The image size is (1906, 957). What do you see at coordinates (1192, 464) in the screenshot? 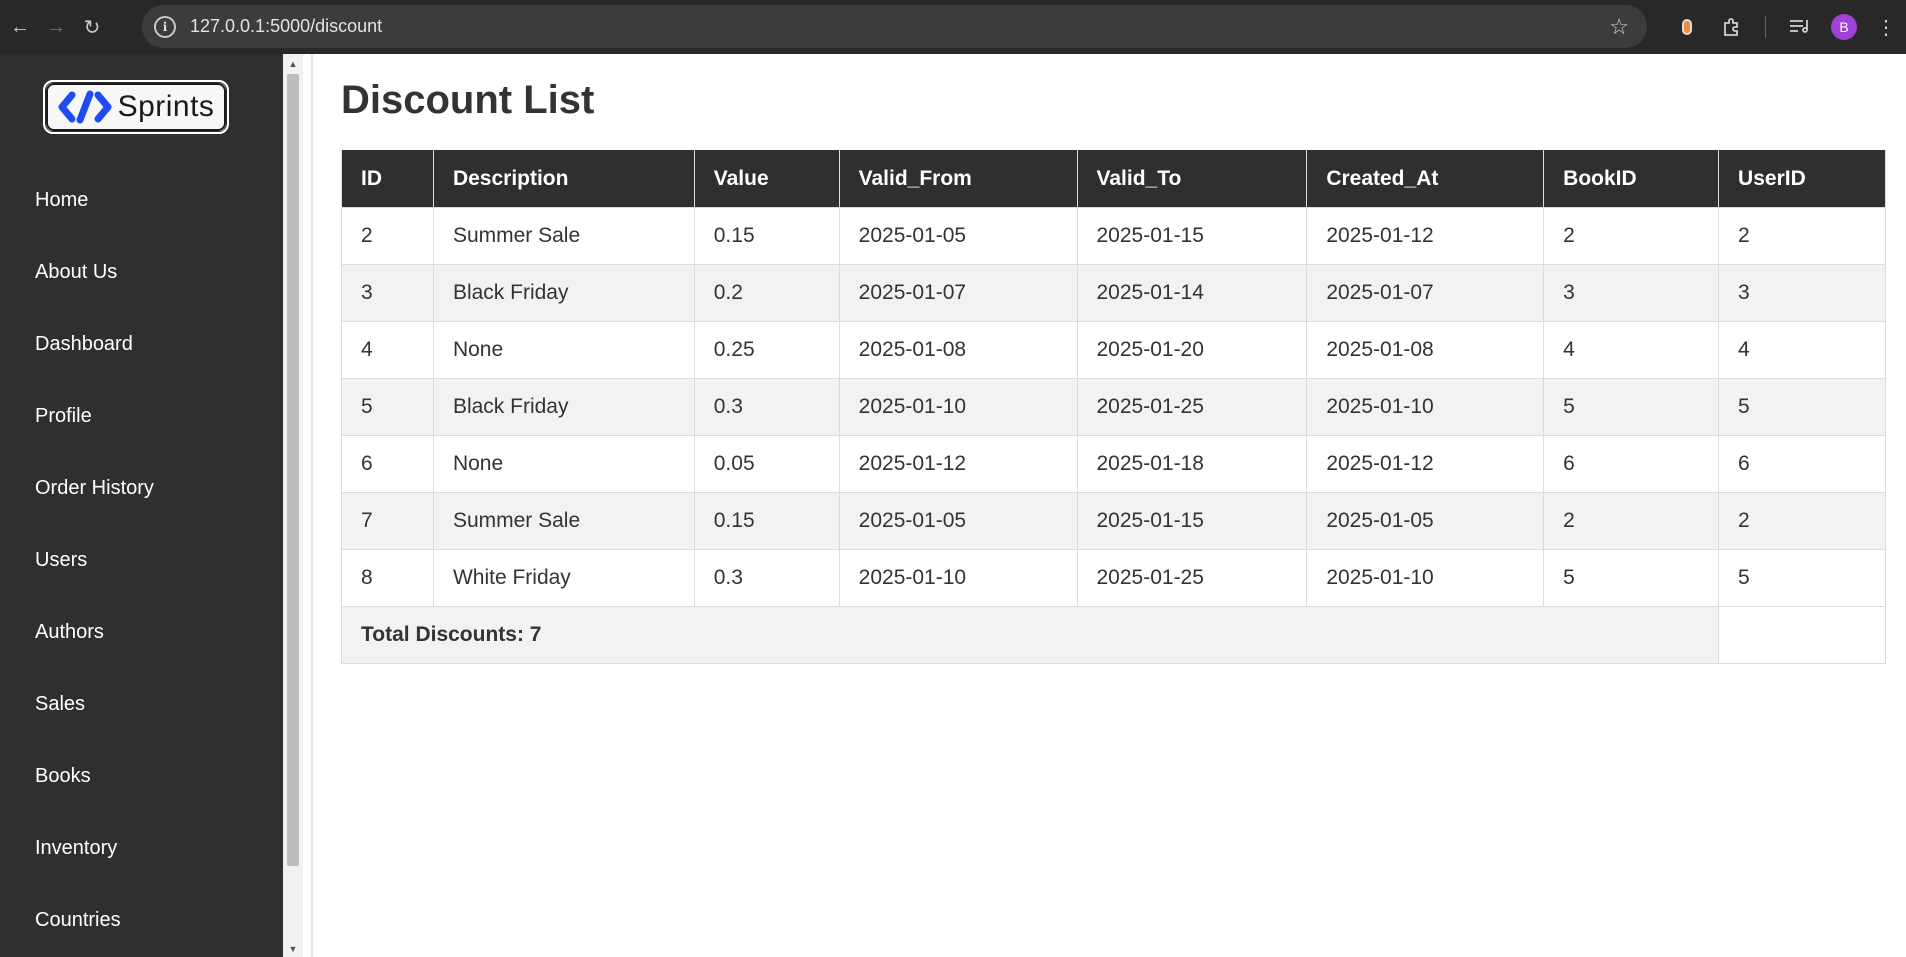
I see `cell-valid-to: 2025-01-18` at bounding box center [1192, 464].